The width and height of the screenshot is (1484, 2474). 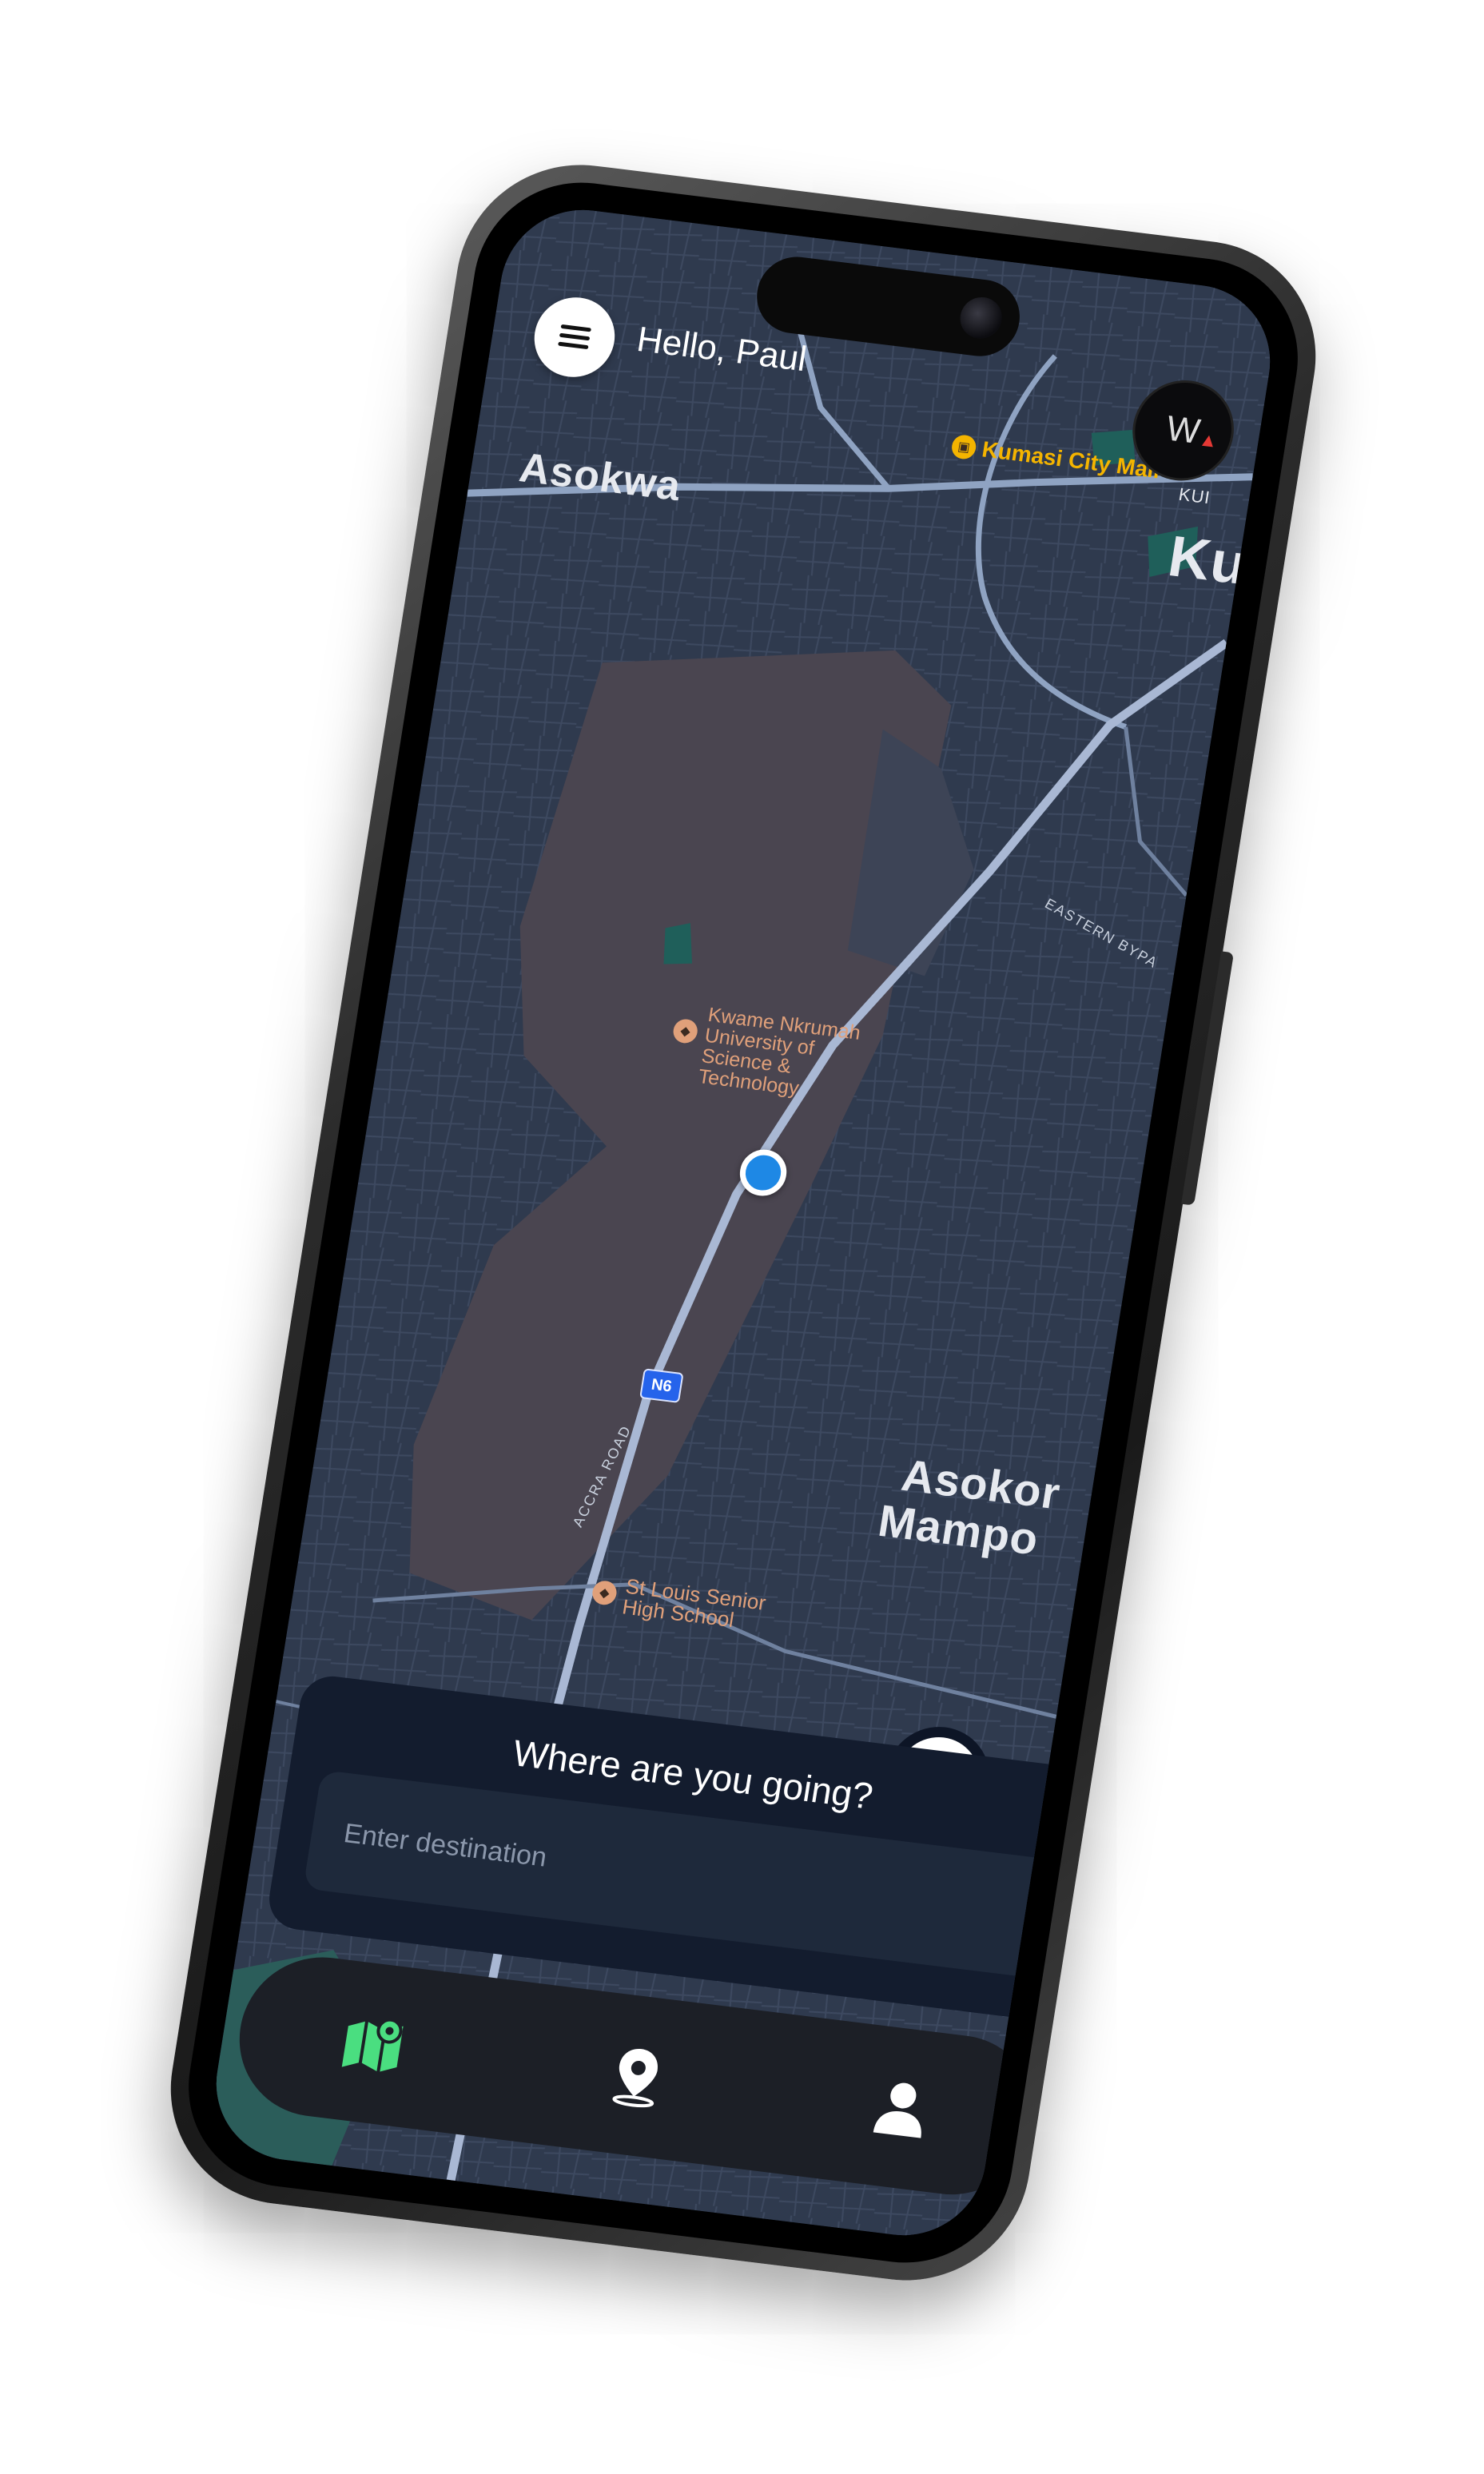 I want to click on hamburger-icon, so click(x=575, y=337).